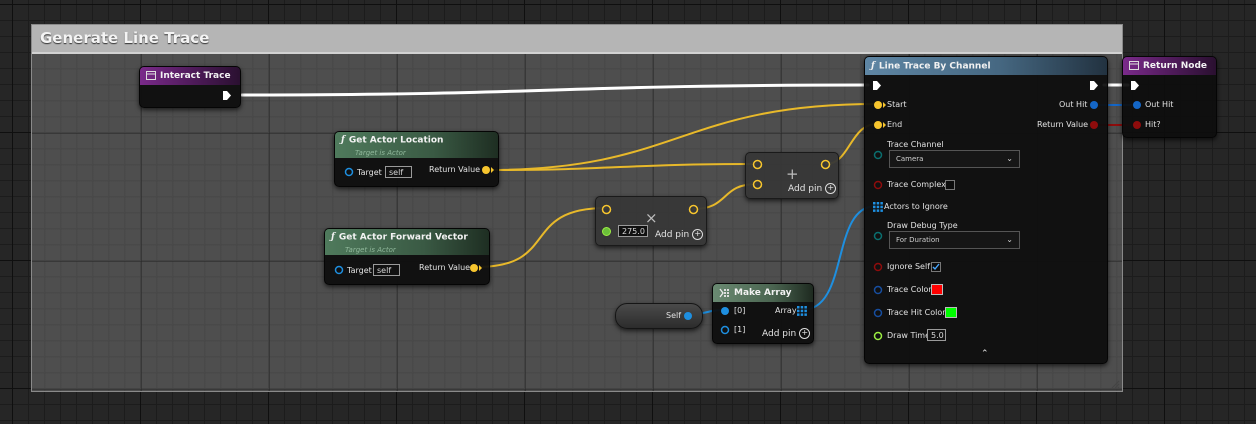  I want to click on start-label: Start, so click(897, 104).